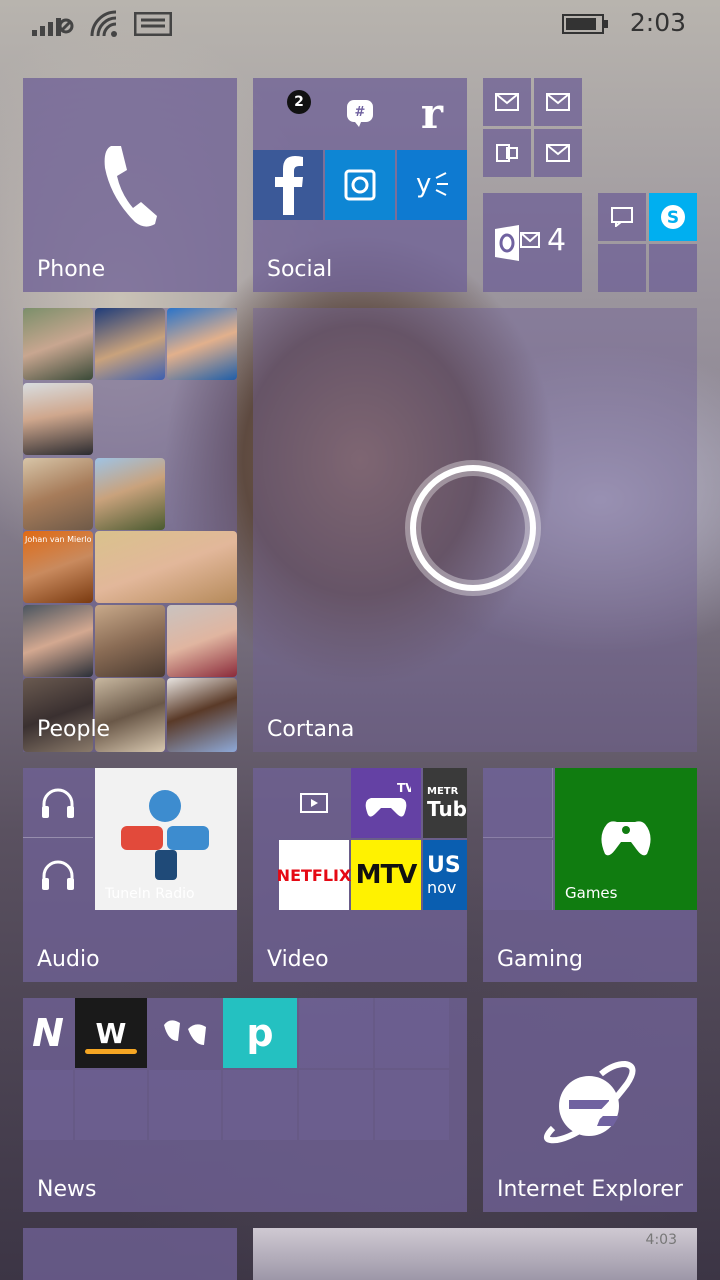 This screenshot has height=1280, width=720. I want to click on music-app-cell, so click(58, 803).